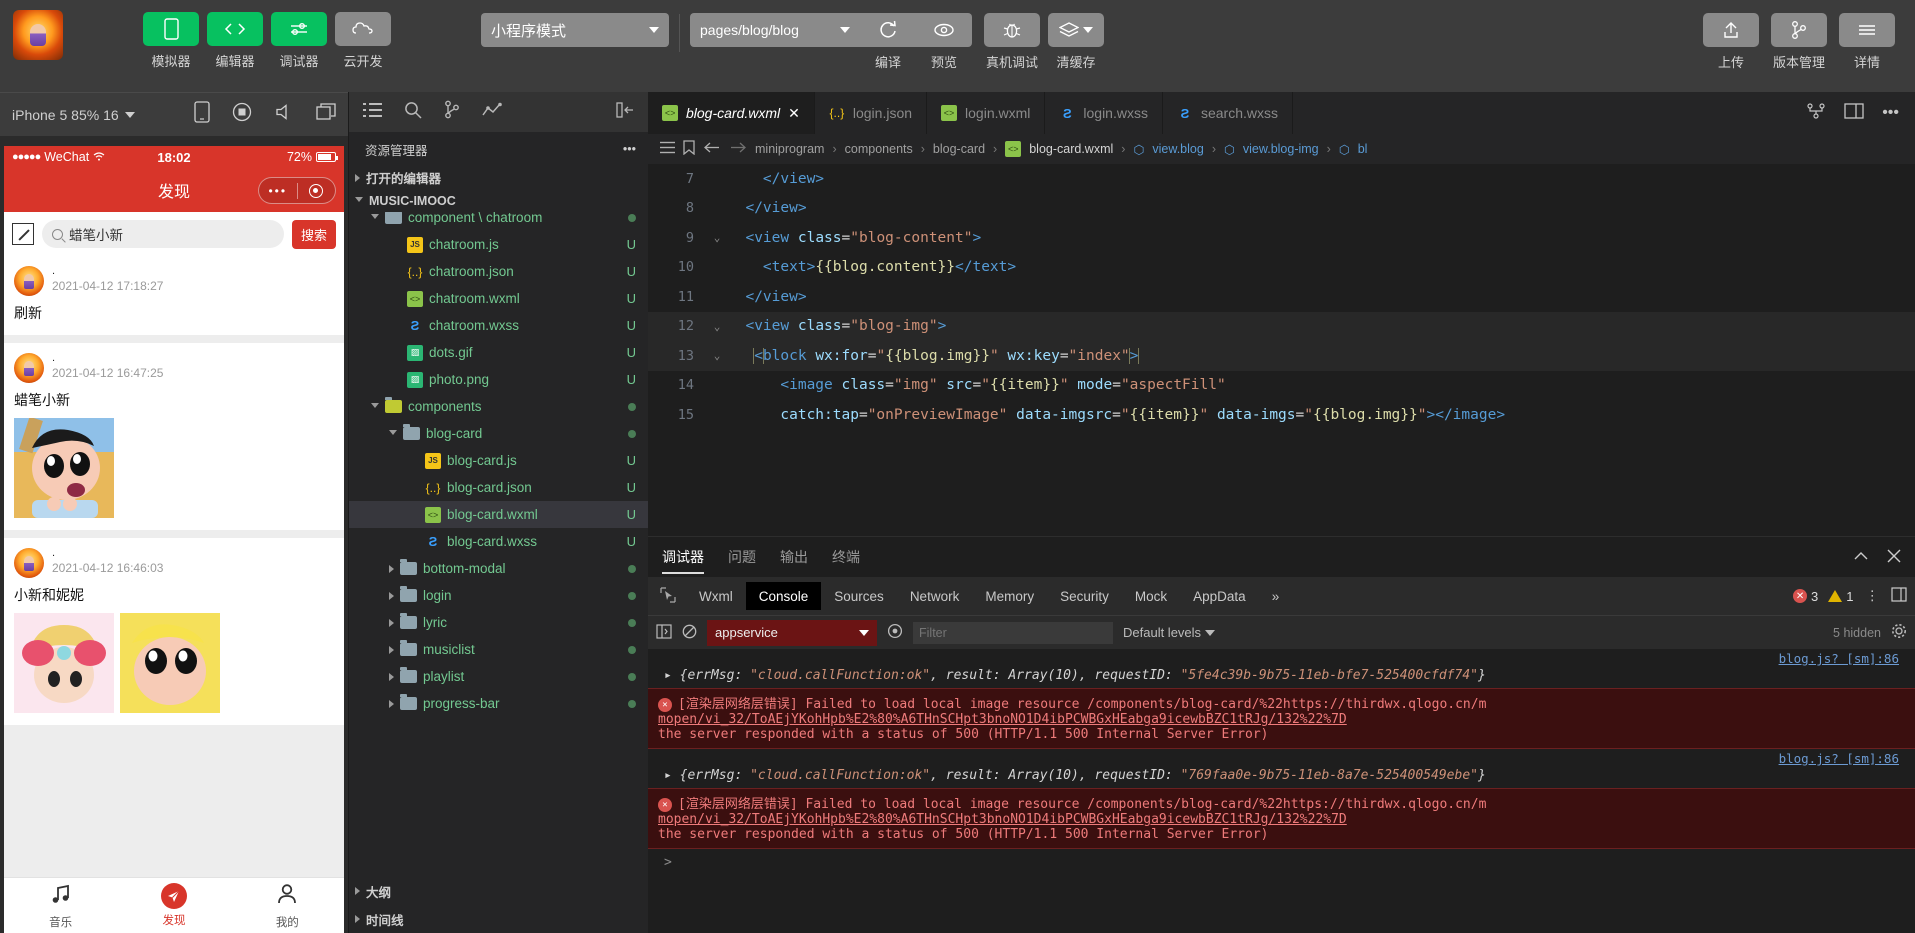 This screenshot has height=933, width=1915. Describe the element at coordinates (498, 200) in the screenshot. I see `section-project-root: MUSIC-IMOOC` at that location.